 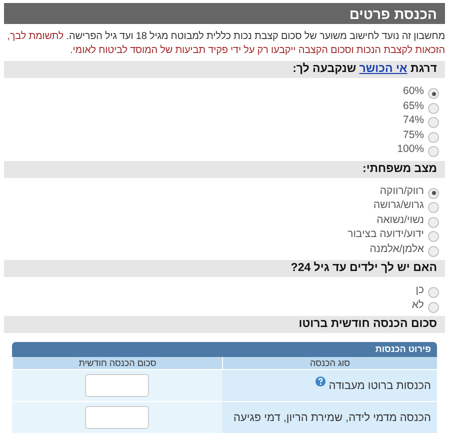 I want to click on section-heading: מצב משפחתי:, so click(x=224, y=169).